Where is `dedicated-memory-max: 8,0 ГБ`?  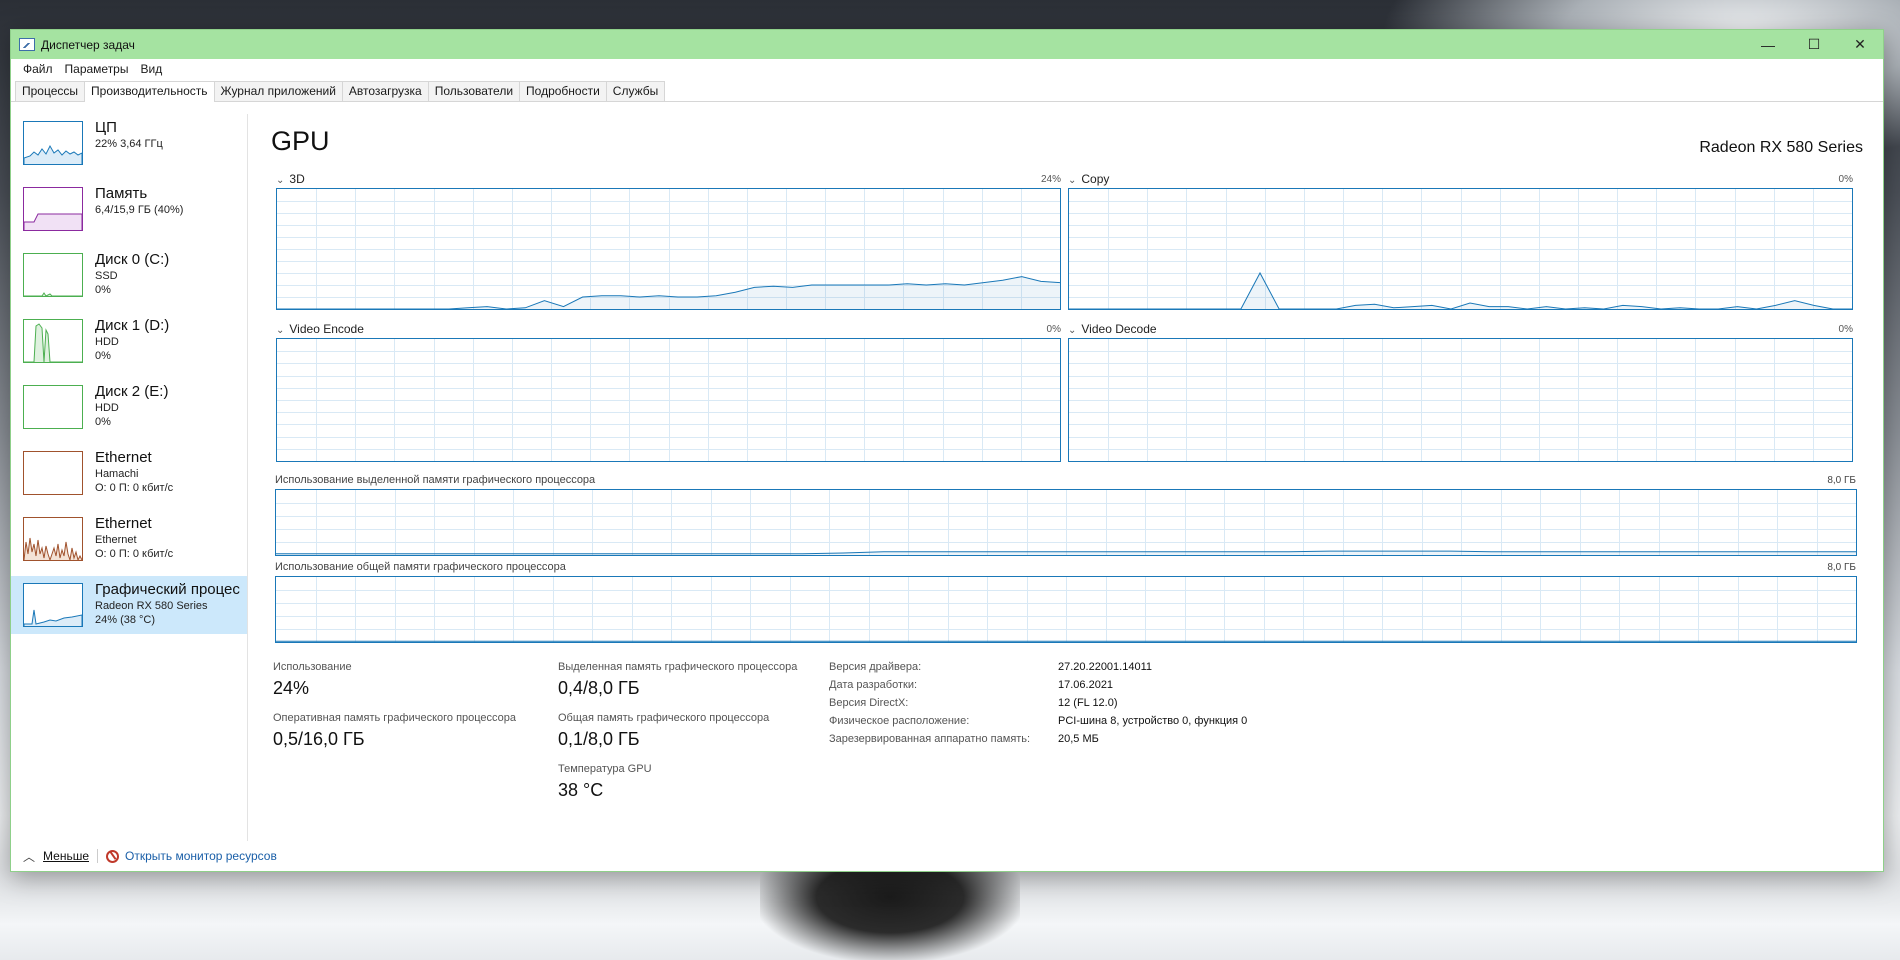
dedicated-memory-max: 8,0 ГБ is located at coordinates (1841, 480).